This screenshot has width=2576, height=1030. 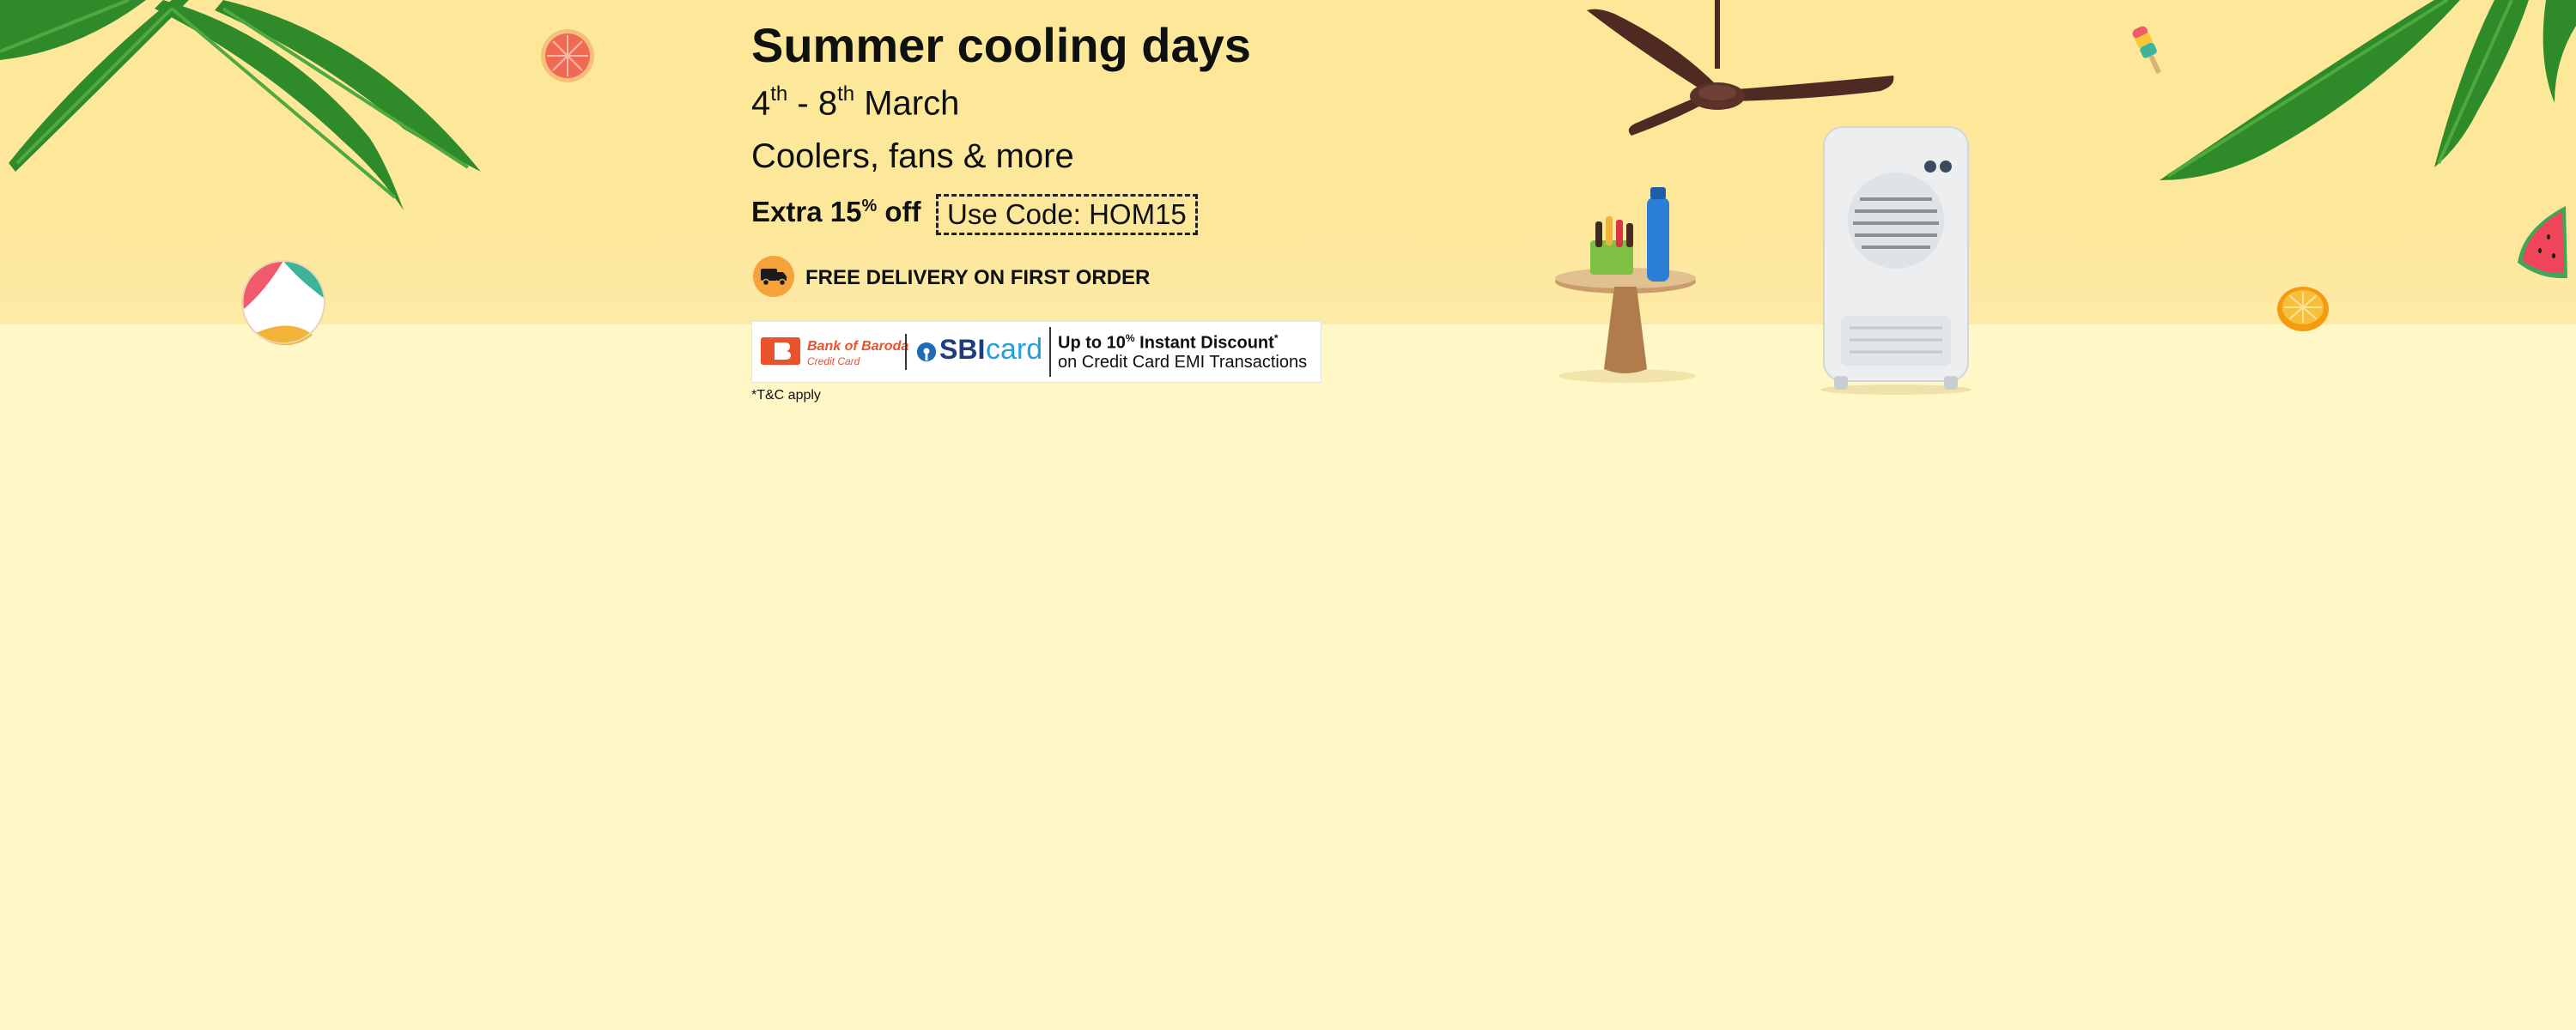 I want to click on subtitle: Coolers, fans & more, so click(x=913, y=156).